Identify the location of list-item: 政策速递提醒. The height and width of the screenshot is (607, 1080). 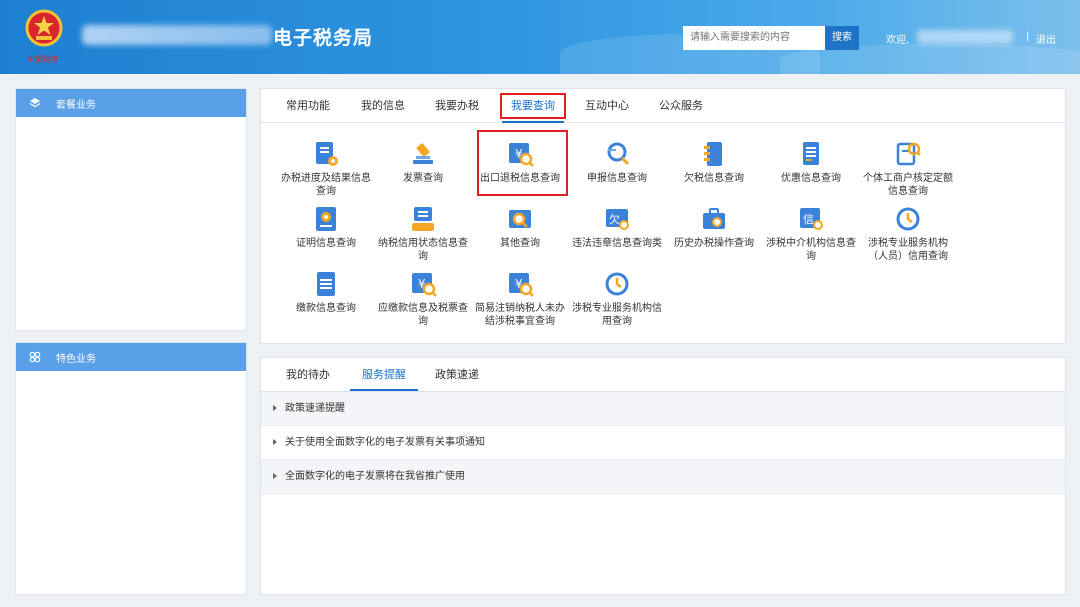
(663, 409).